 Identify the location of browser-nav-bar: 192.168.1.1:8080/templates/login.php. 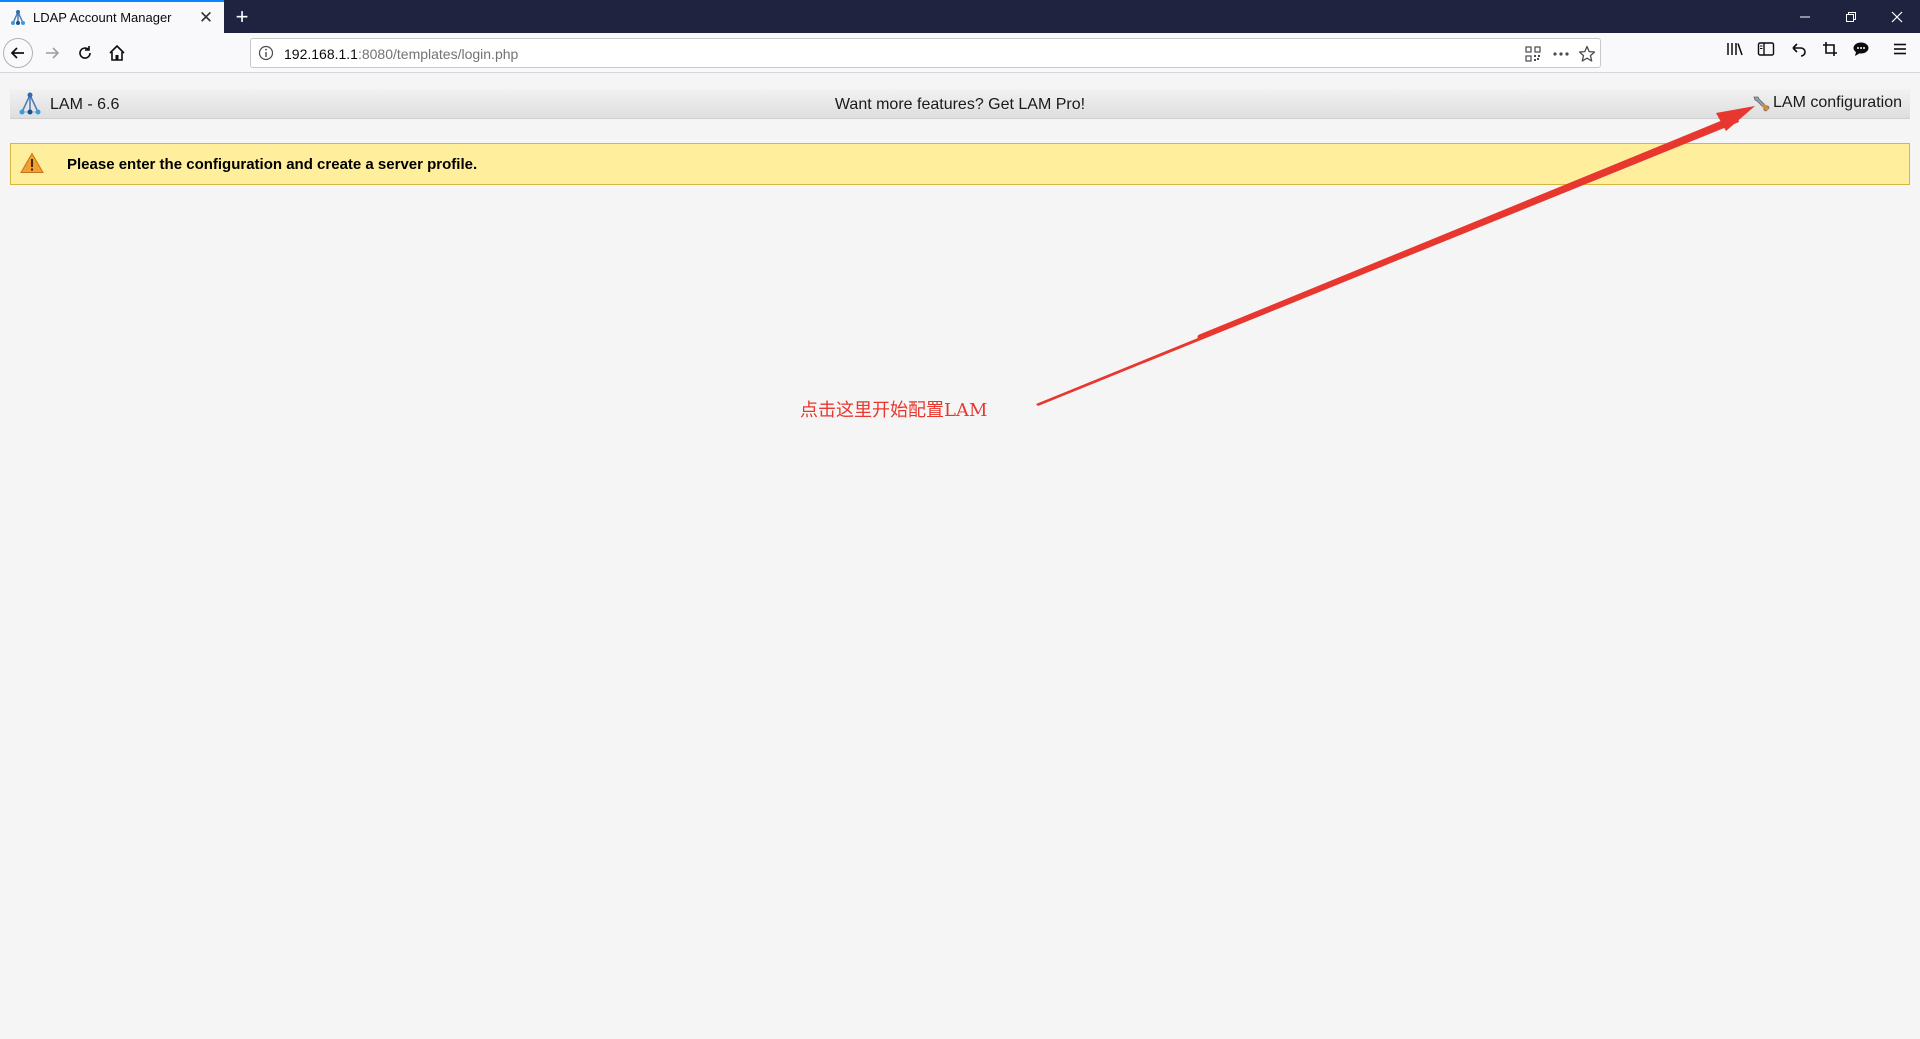
(960, 53).